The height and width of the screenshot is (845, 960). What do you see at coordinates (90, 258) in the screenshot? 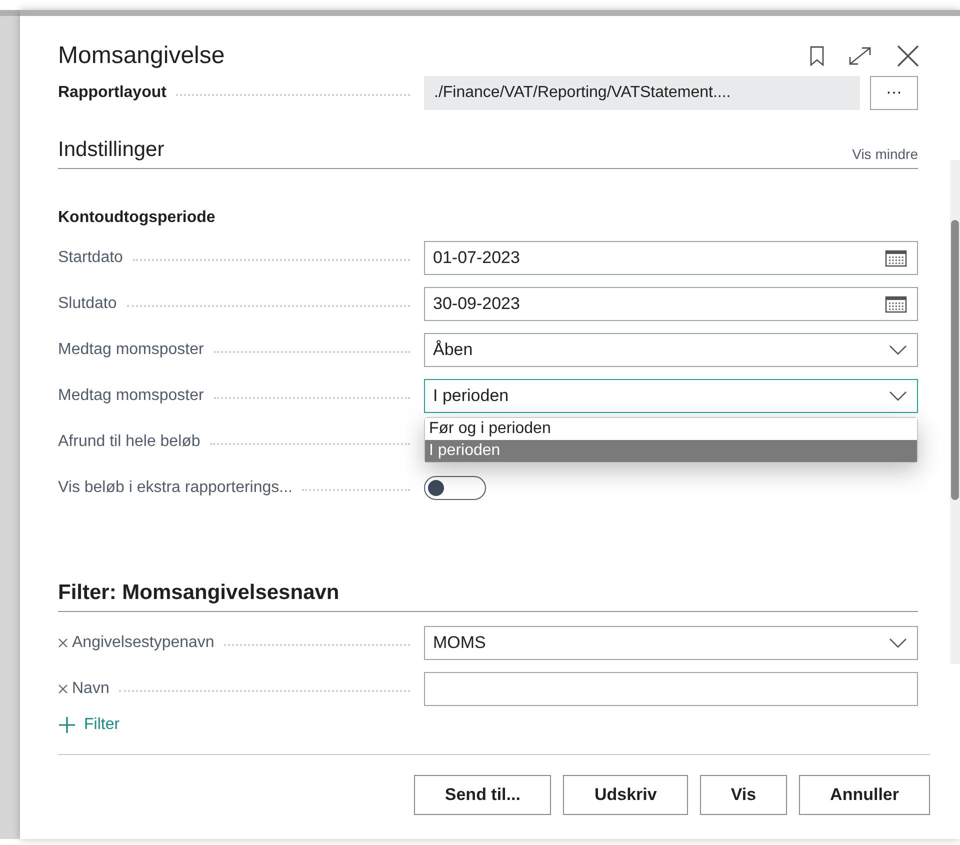
I see `field-label: Startdato` at bounding box center [90, 258].